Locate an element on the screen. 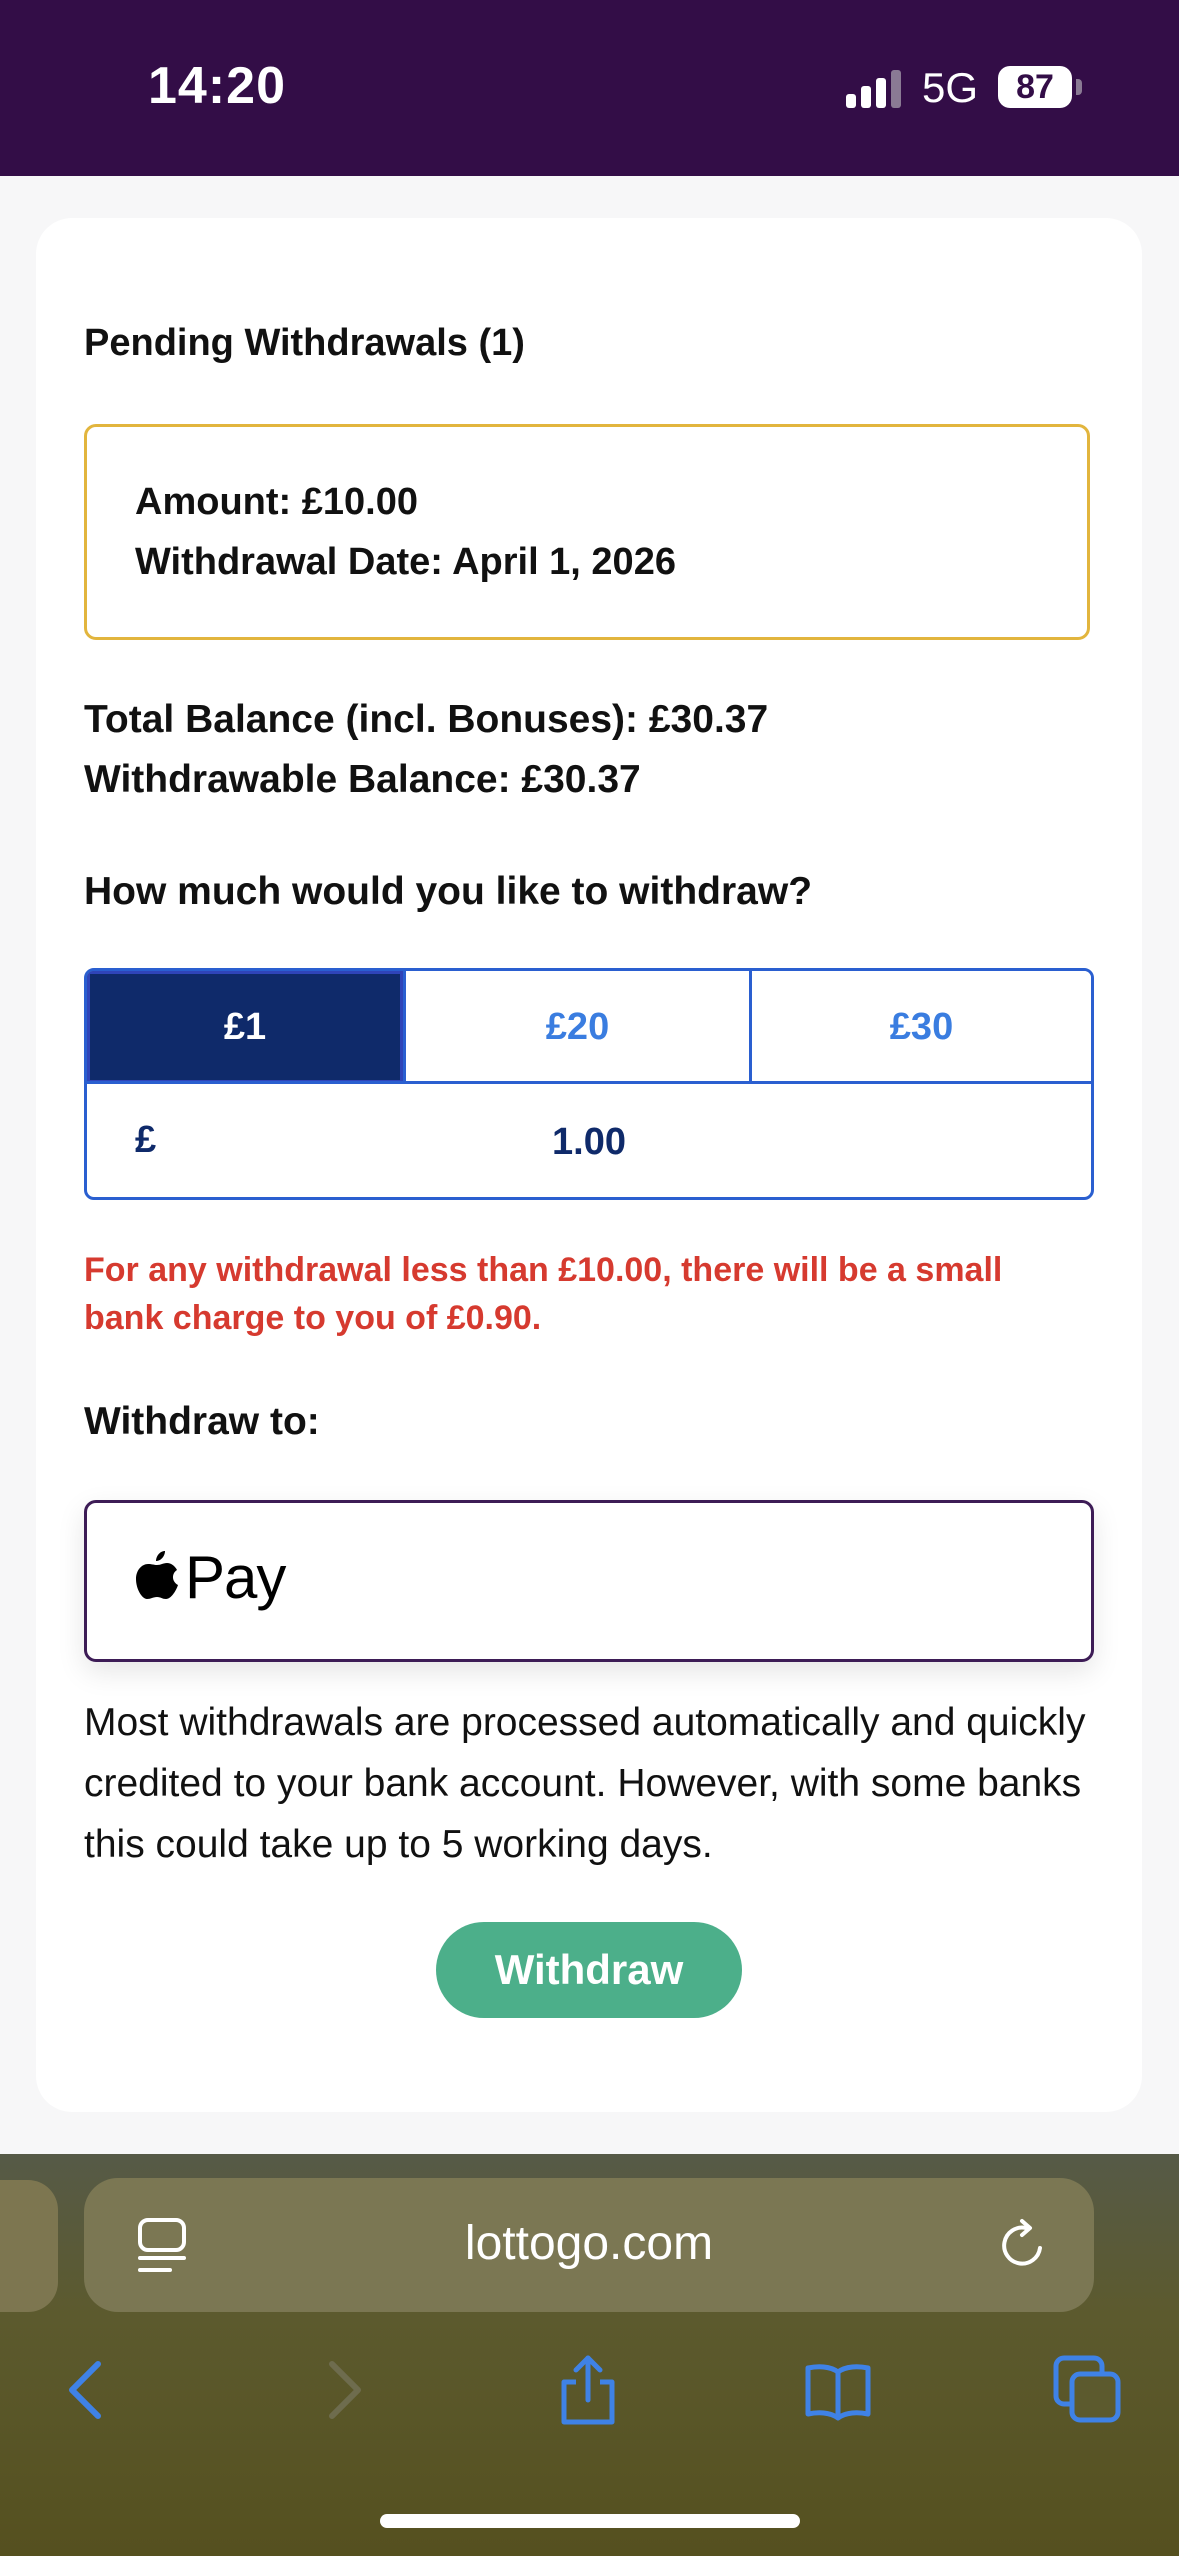 The height and width of the screenshot is (2556, 1179). back-icon is located at coordinates (88, 2390).